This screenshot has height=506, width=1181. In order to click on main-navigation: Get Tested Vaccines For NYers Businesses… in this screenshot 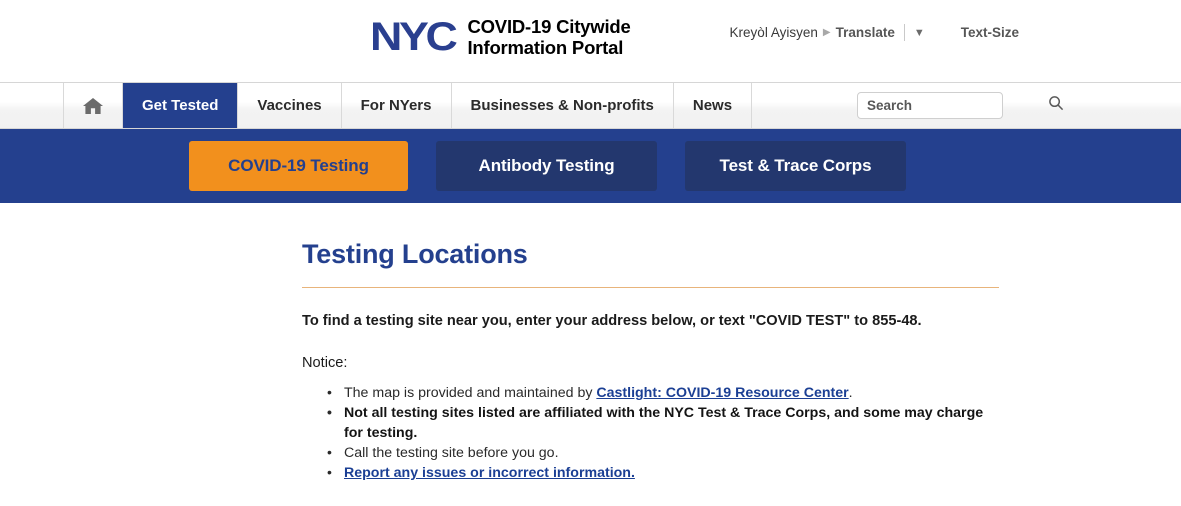, I will do `click(590, 105)`.